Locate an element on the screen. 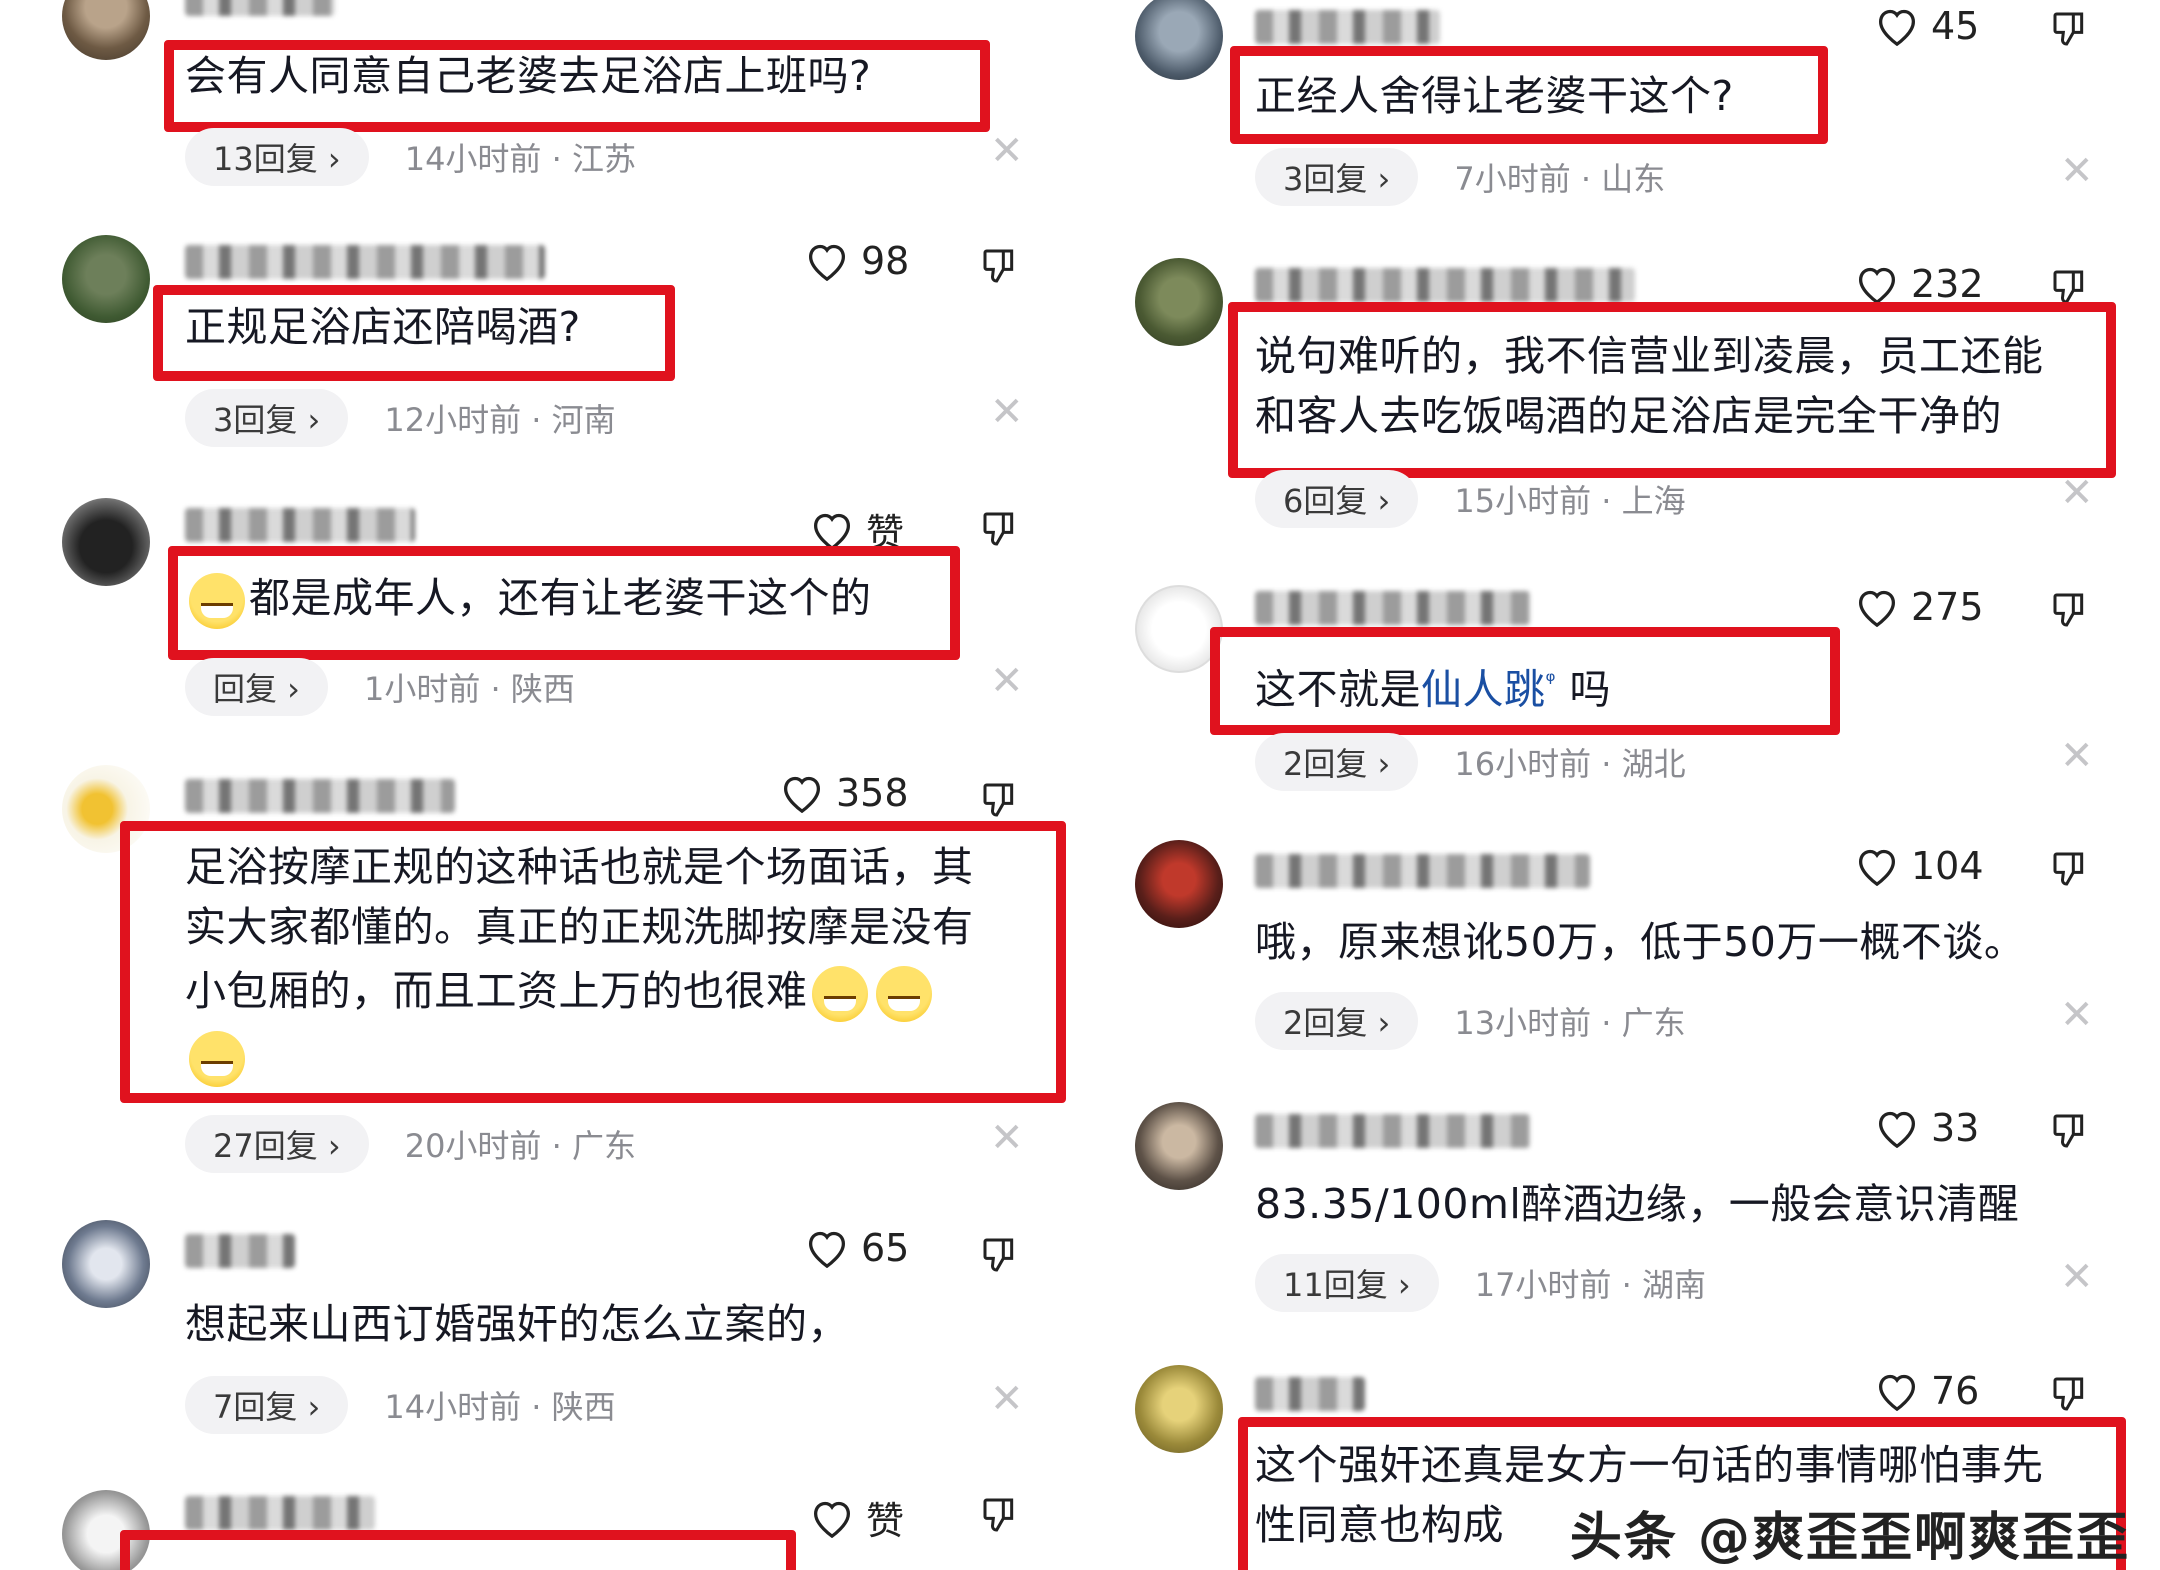 Image resolution: width=2160 pixels, height=1570 pixels. like-count: 104 is located at coordinates (1947, 866).